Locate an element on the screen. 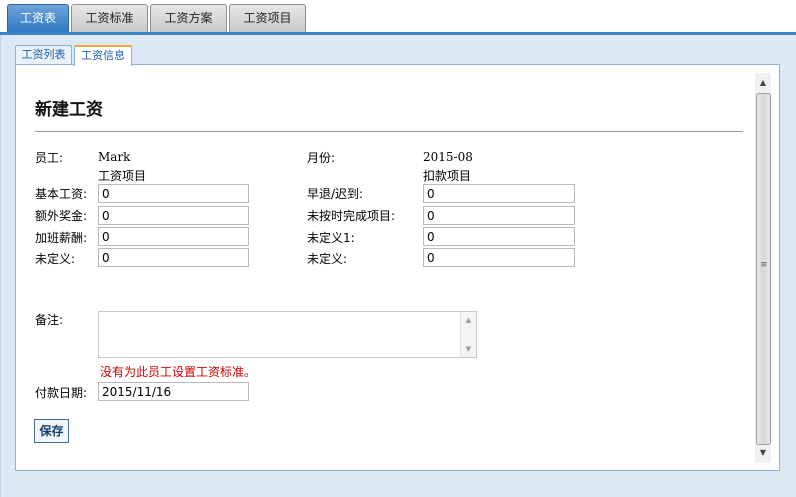  employee-label: 员工: is located at coordinates (49, 158).